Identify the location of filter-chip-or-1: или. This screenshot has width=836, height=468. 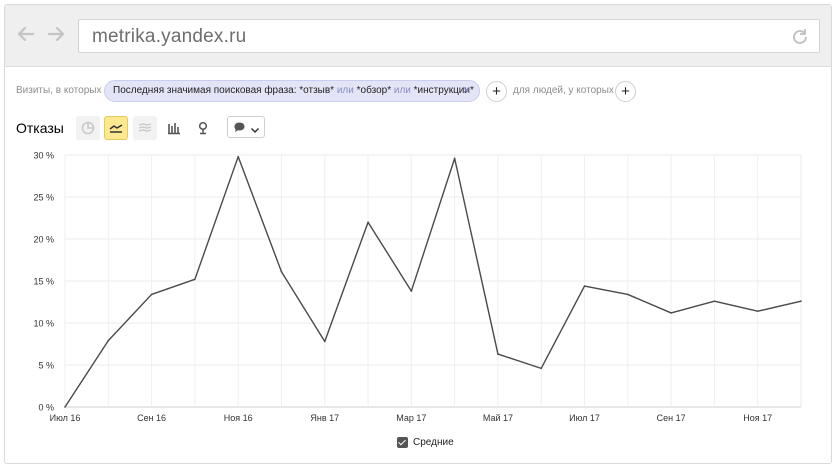
(345, 90).